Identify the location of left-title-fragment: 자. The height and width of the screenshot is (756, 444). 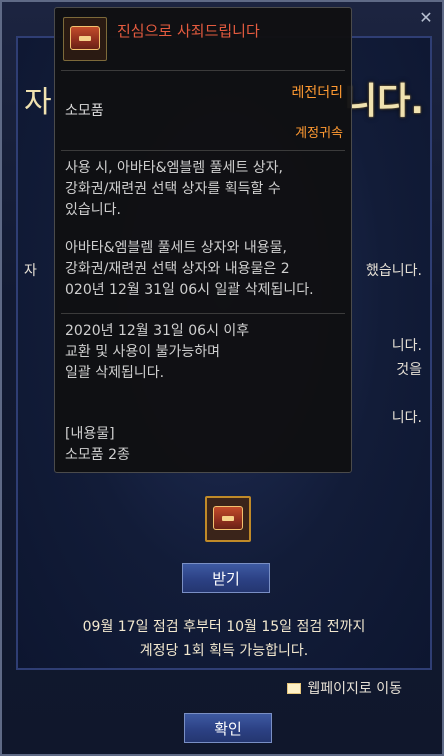
(38, 102).